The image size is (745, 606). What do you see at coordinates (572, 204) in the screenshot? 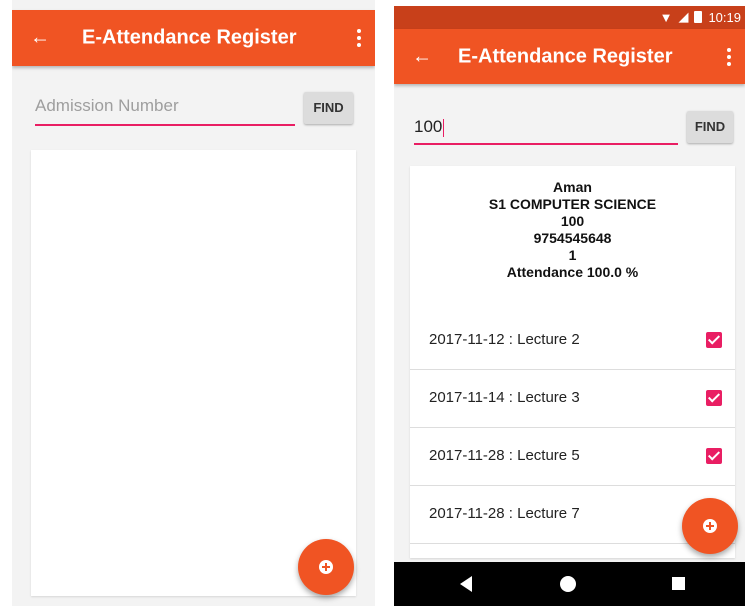
I see `student-course: S1 COMPUTER SCIENCE` at bounding box center [572, 204].